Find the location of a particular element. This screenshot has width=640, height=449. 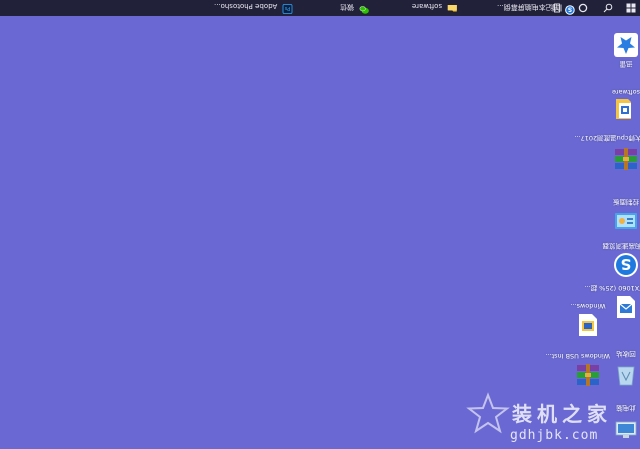

task-view-icon is located at coordinates (557, 8).